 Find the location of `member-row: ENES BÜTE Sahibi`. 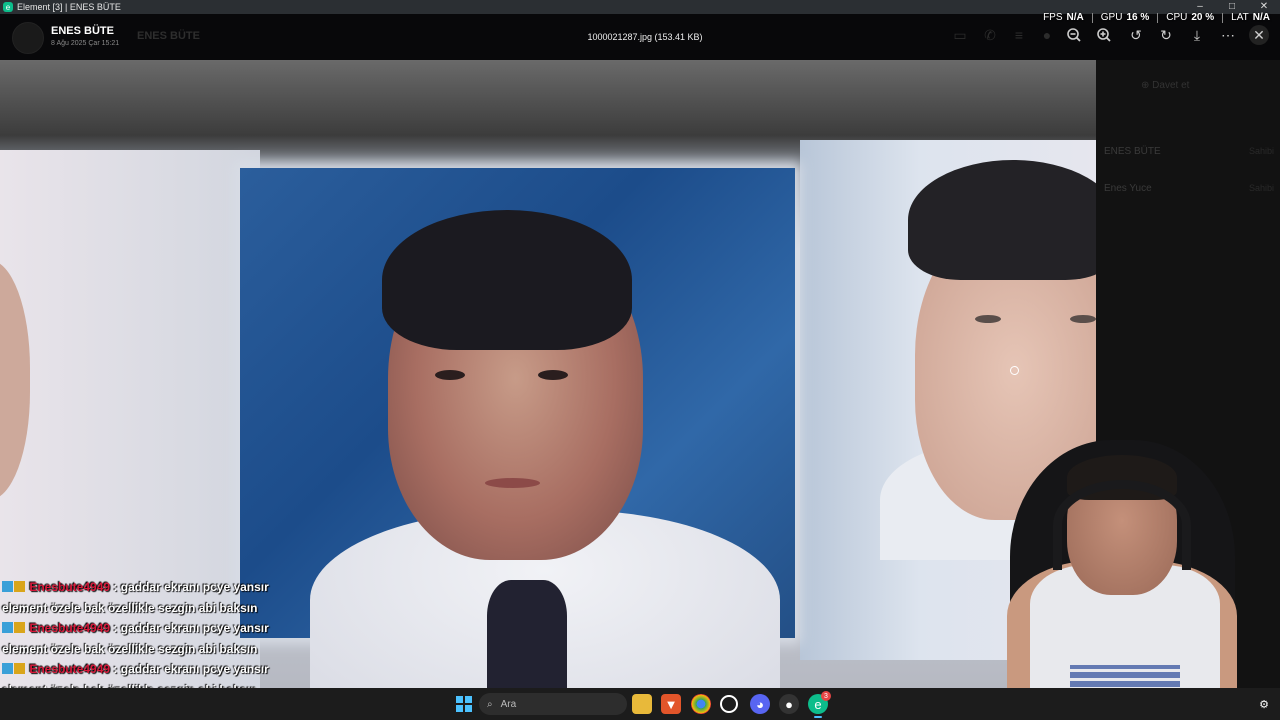

member-row: ENES BÜTE Sahibi is located at coordinates (1189, 151).